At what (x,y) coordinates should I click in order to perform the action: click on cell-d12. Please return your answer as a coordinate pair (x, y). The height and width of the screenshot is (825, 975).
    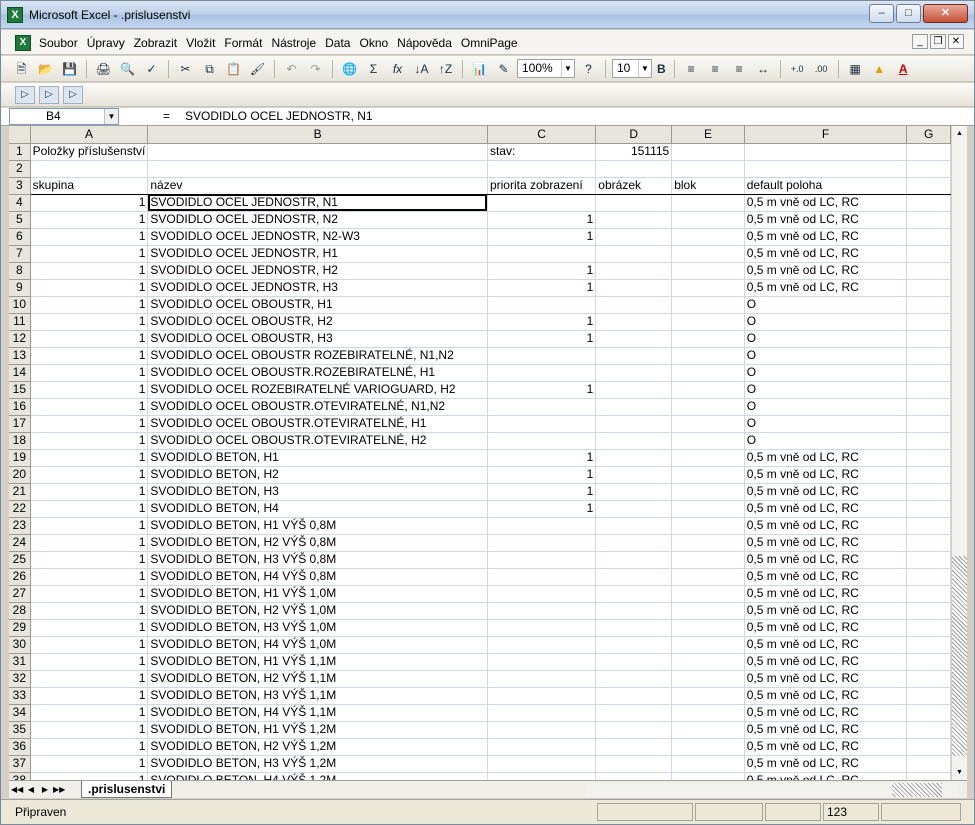
    Looking at the image, I should click on (634, 339).